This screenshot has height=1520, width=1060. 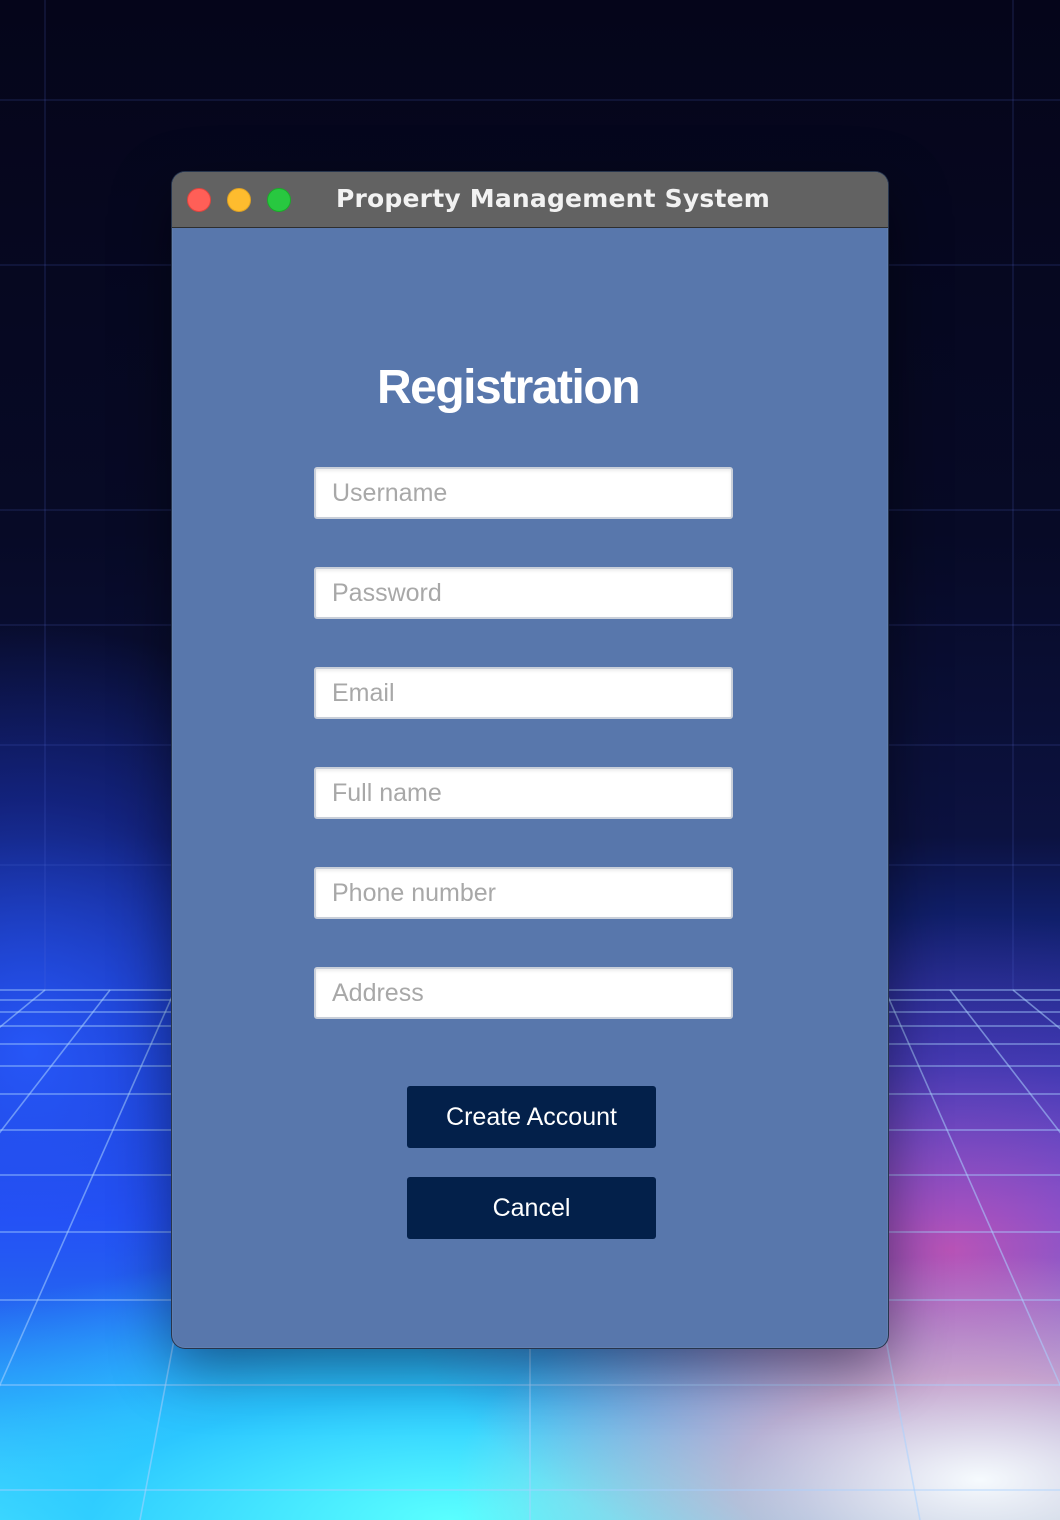 What do you see at coordinates (523, 693) in the screenshot?
I see `email-field` at bounding box center [523, 693].